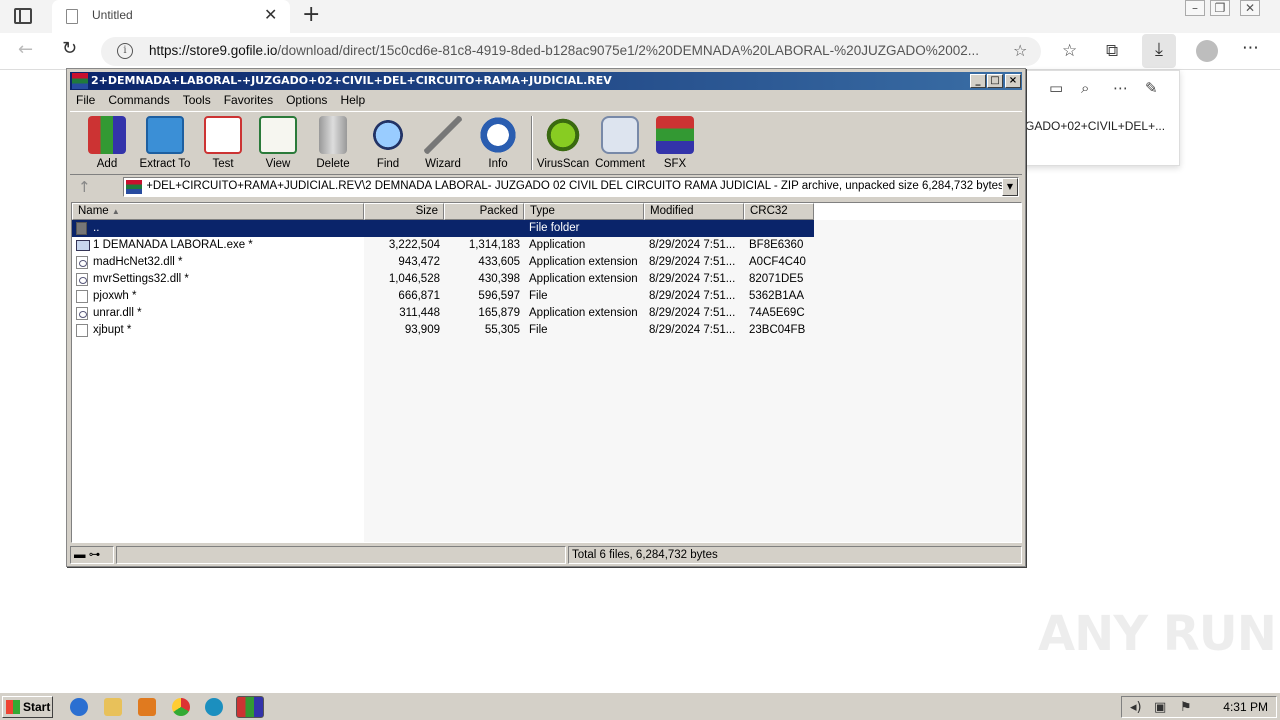 The image size is (1280, 720). I want to click on more-menu-icon: ⋯, so click(1250, 48).